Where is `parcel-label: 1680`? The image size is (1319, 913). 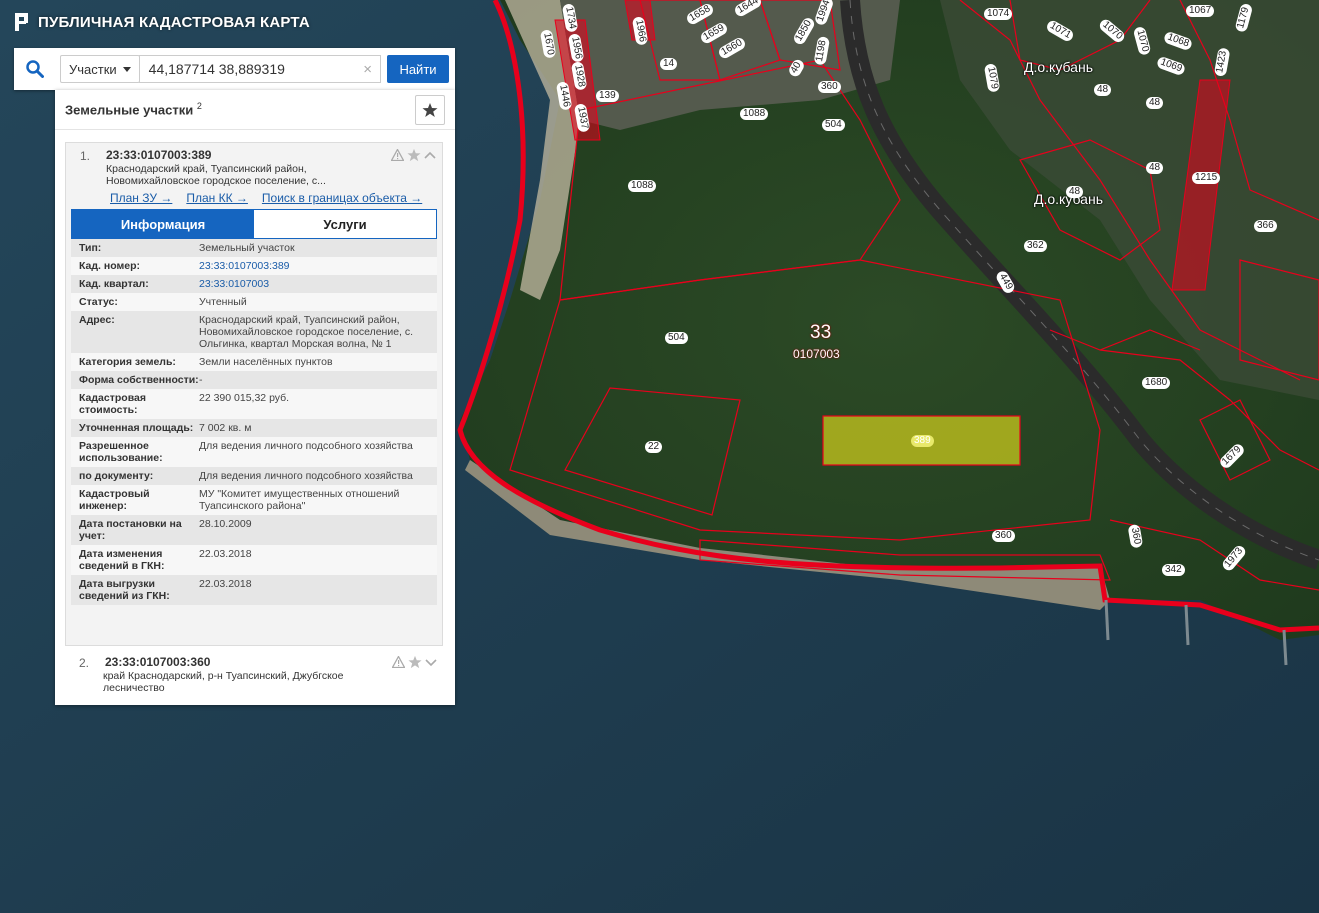
parcel-label: 1680 is located at coordinates (1156, 383).